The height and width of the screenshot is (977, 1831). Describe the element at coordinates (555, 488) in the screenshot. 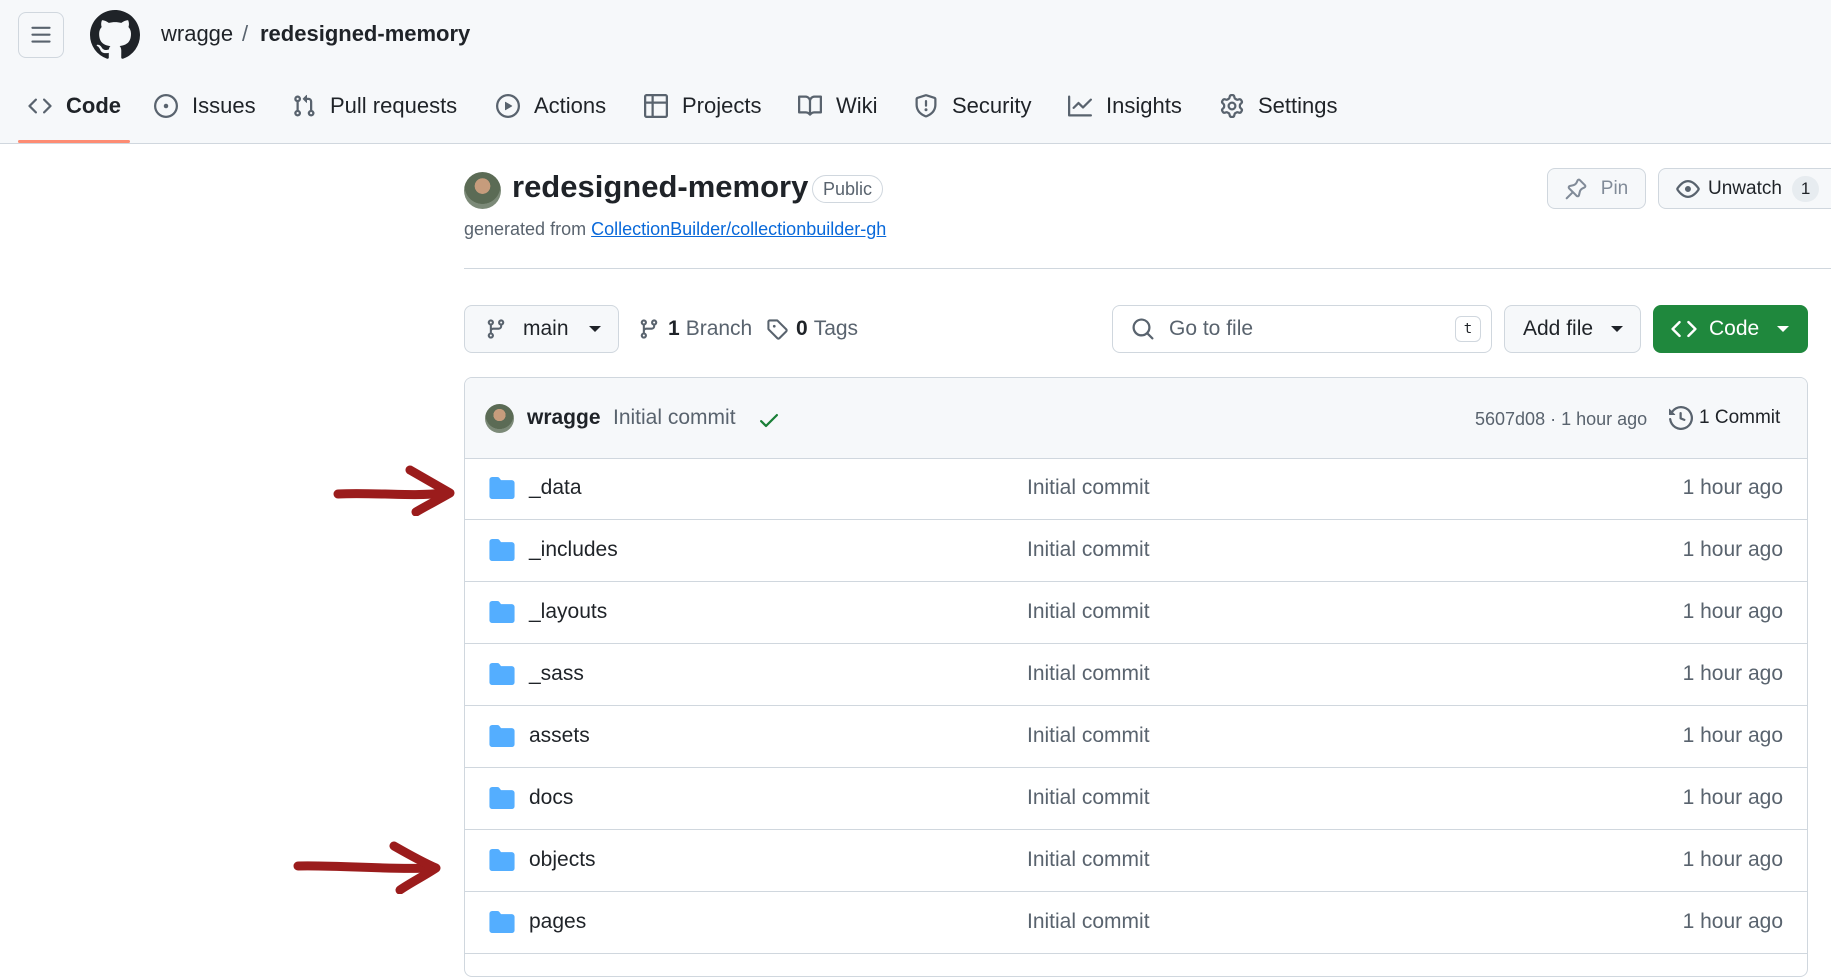

I see `file-name-link: _data` at that location.